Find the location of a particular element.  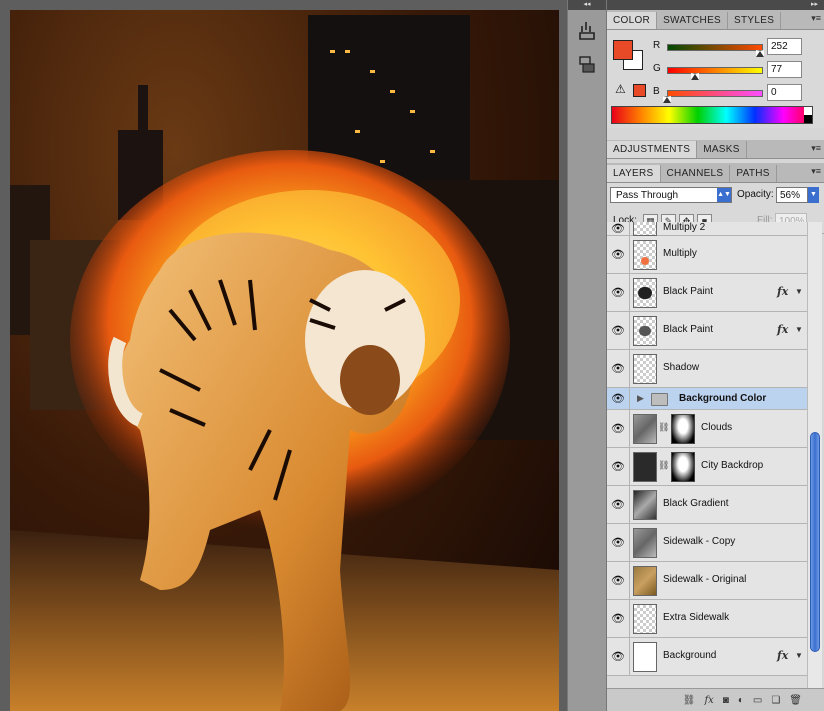

brush-presets-icon is located at coordinates (587, 31).